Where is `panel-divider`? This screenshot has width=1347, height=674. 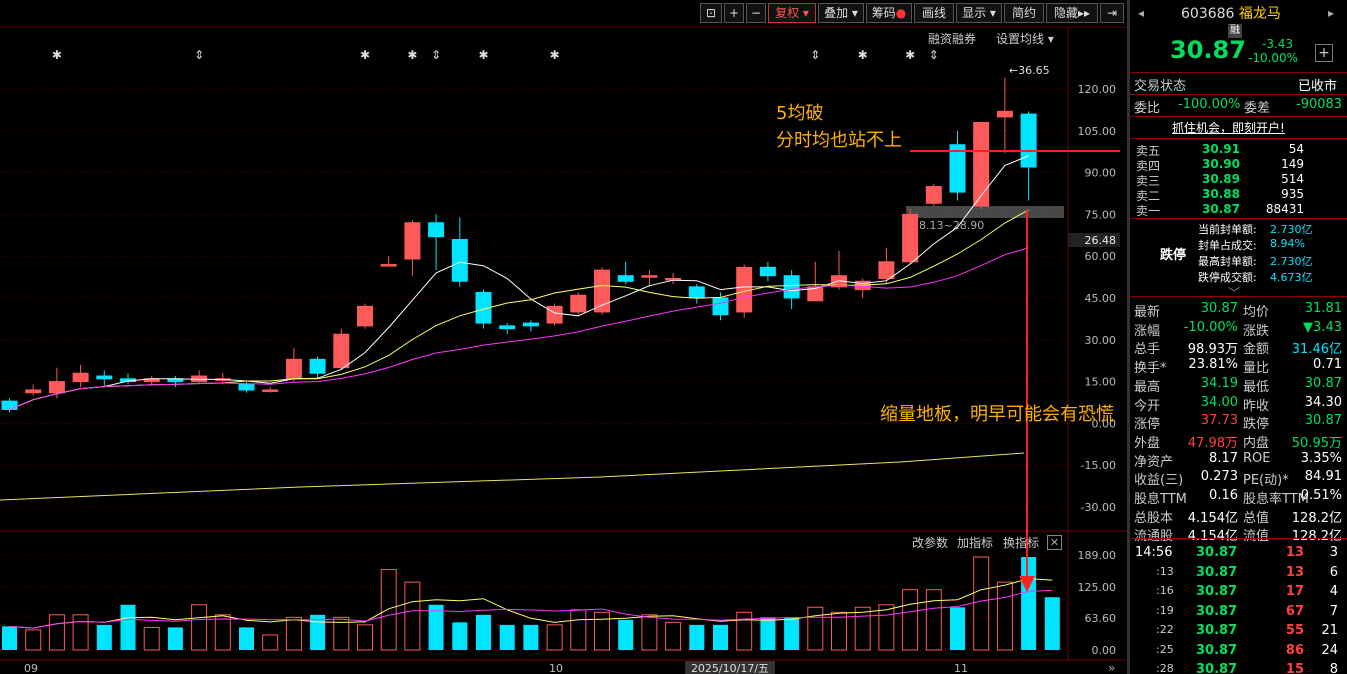 panel-divider is located at coordinates (1128, 337).